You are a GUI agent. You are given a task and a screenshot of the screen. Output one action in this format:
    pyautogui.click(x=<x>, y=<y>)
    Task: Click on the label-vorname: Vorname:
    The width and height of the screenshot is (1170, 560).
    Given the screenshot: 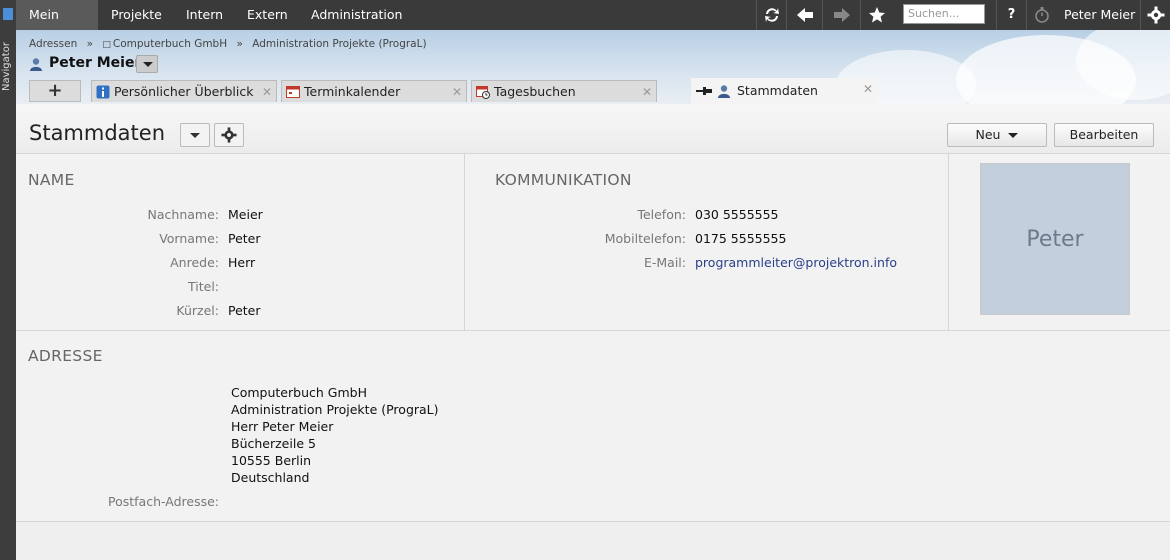 What is the action you would take?
    pyautogui.click(x=189, y=238)
    